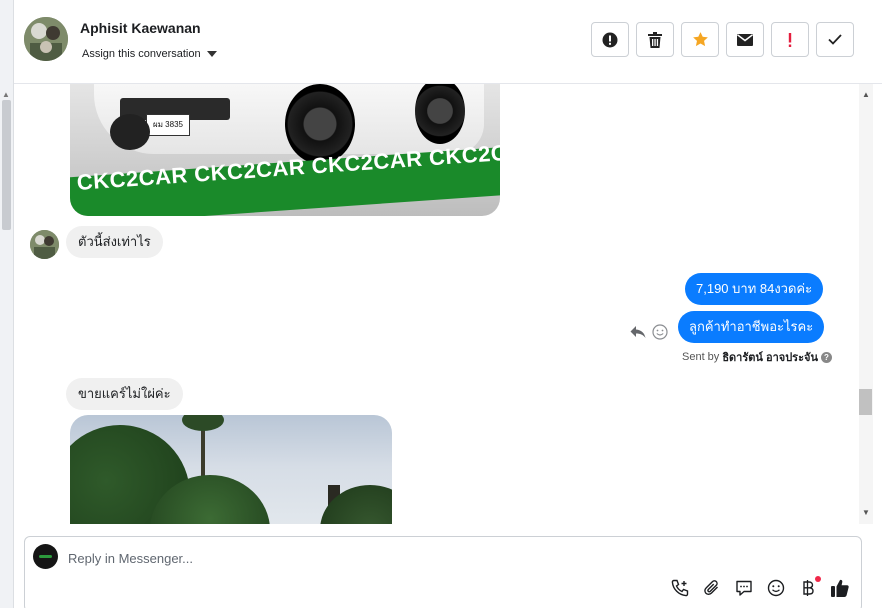  I want to click on reply-input, so click(348, 558).